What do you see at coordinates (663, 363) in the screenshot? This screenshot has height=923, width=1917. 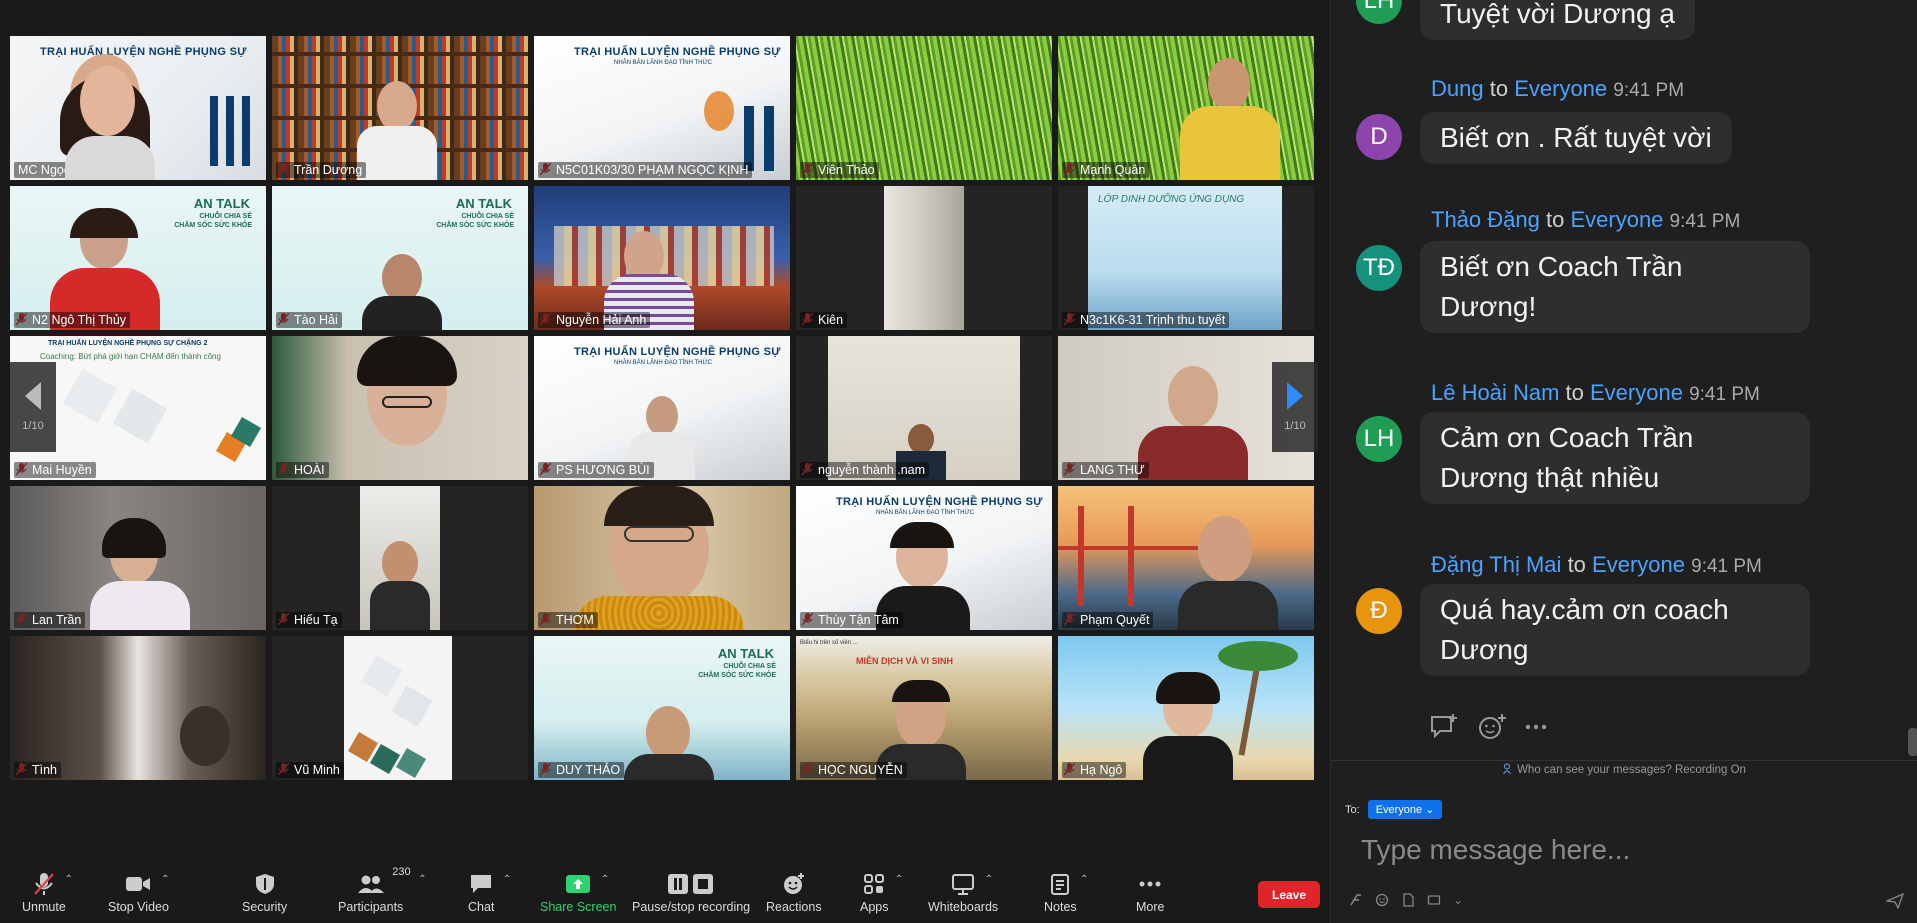 I see `slide-subtitle: NHÂN BẢN LÃNH ĐẠO TỈNH THỨC` at bounding box center [663, 363].